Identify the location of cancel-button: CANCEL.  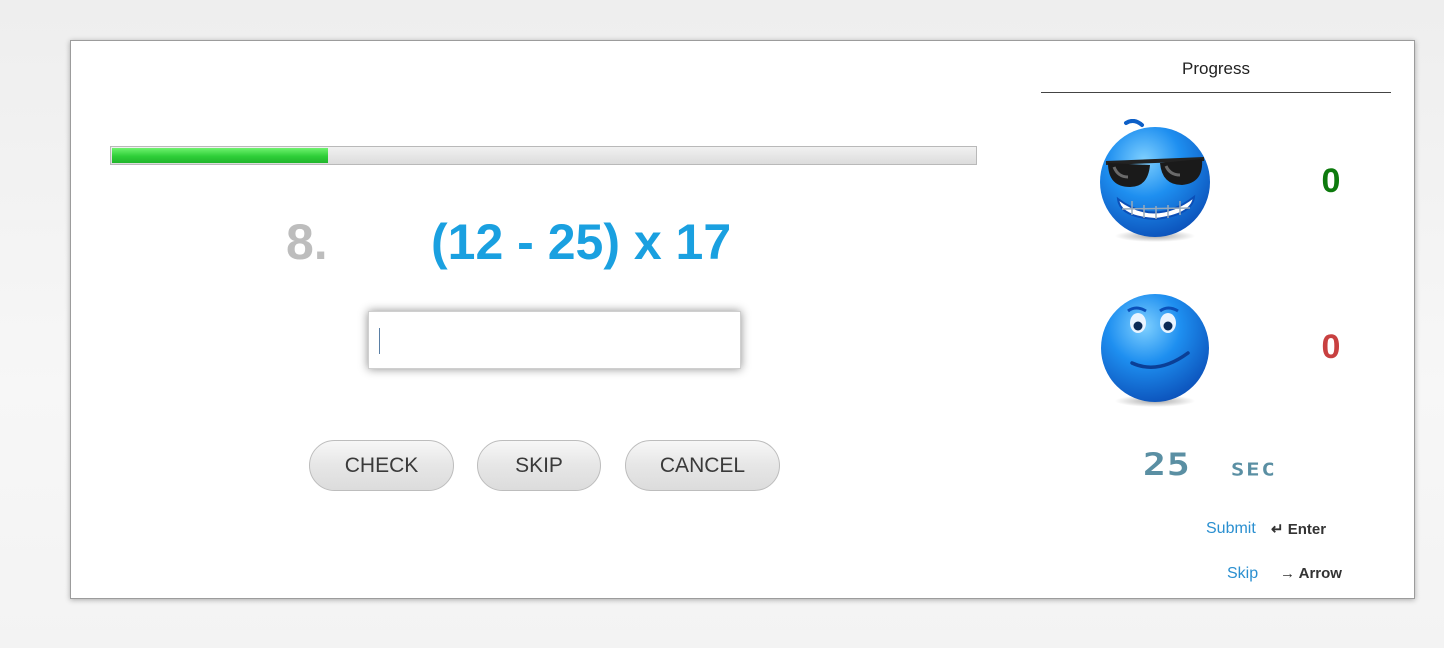
(702, 465).